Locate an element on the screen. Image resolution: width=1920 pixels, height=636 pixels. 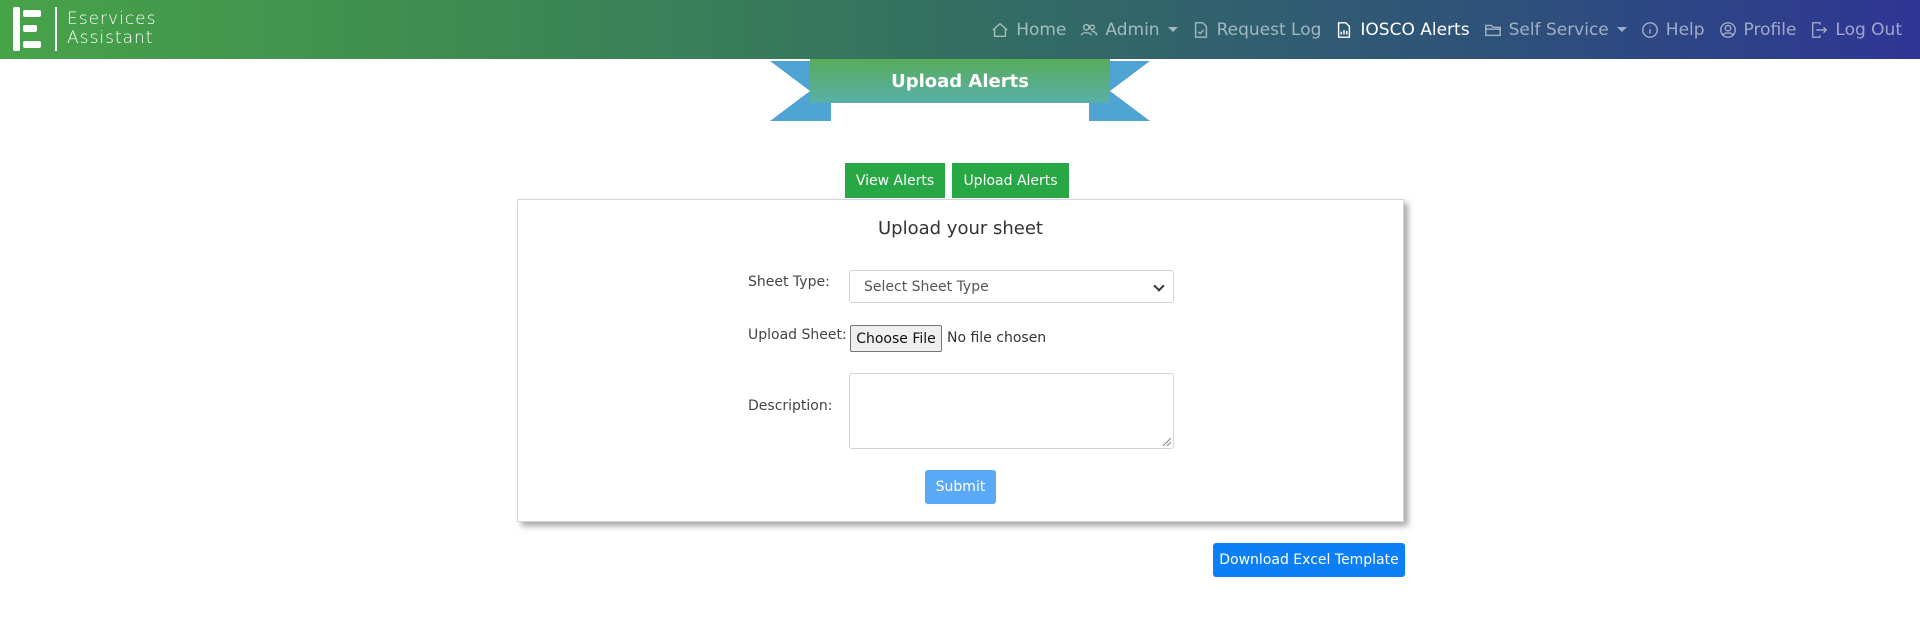
upload-sheet-label: Upload Sheet: is located at coordinates (797, 335).